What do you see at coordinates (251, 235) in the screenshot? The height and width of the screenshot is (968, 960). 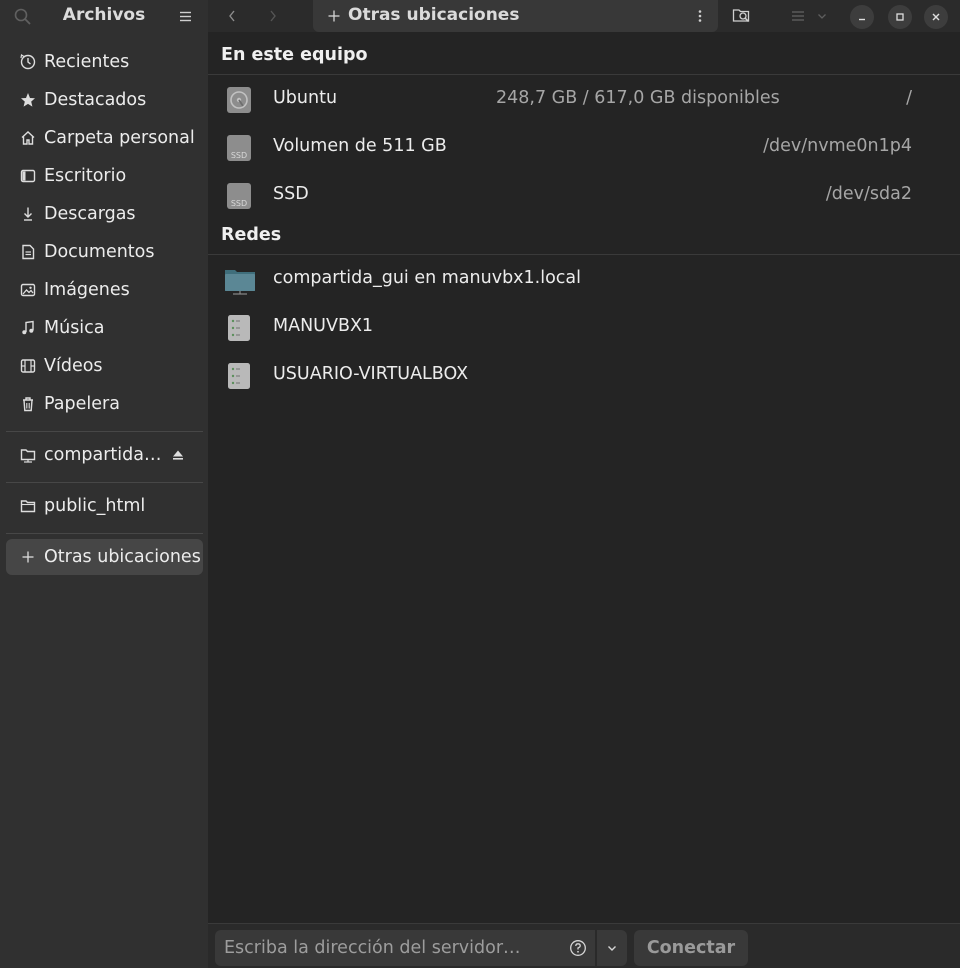 I see `section-title-redes: Redes` at bounding box center [251, 235].